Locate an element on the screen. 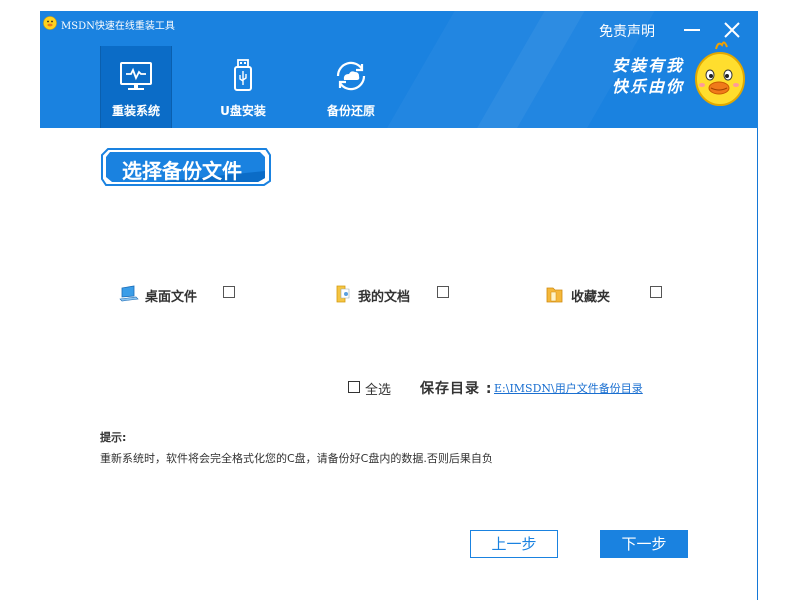 This screenshot has height=600, width=800. favorites-checkbox is located at coordinates (656, 292).